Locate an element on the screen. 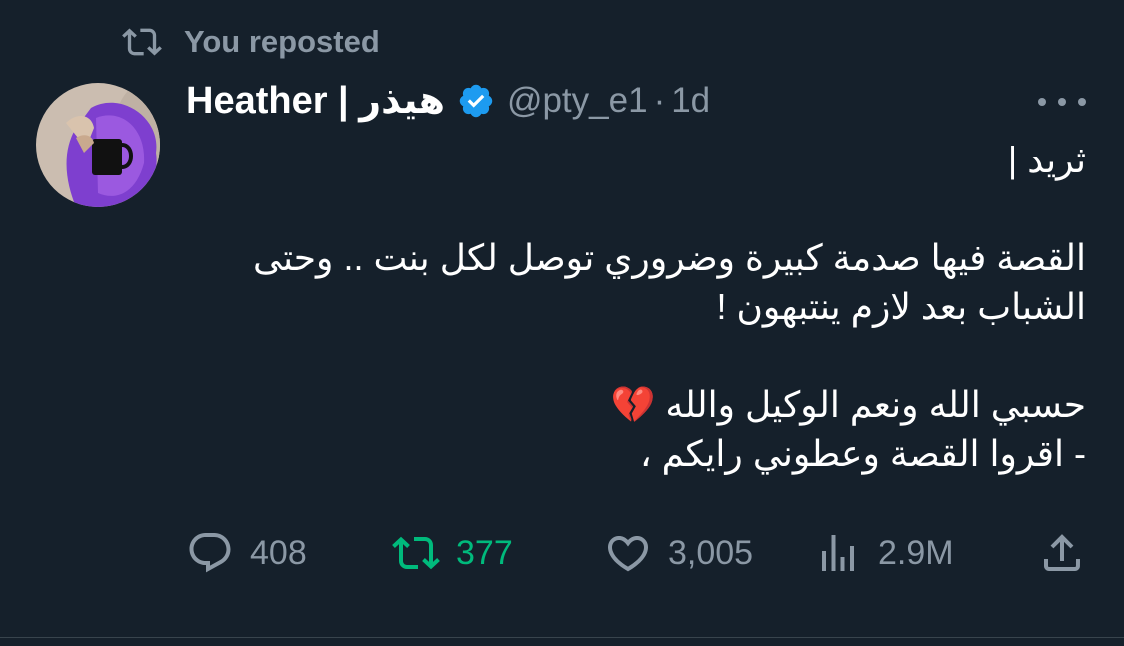 The height and width of the screenshot is (646, 1124). tweet-timestamp: 1d is located at coordinates (690, 101).